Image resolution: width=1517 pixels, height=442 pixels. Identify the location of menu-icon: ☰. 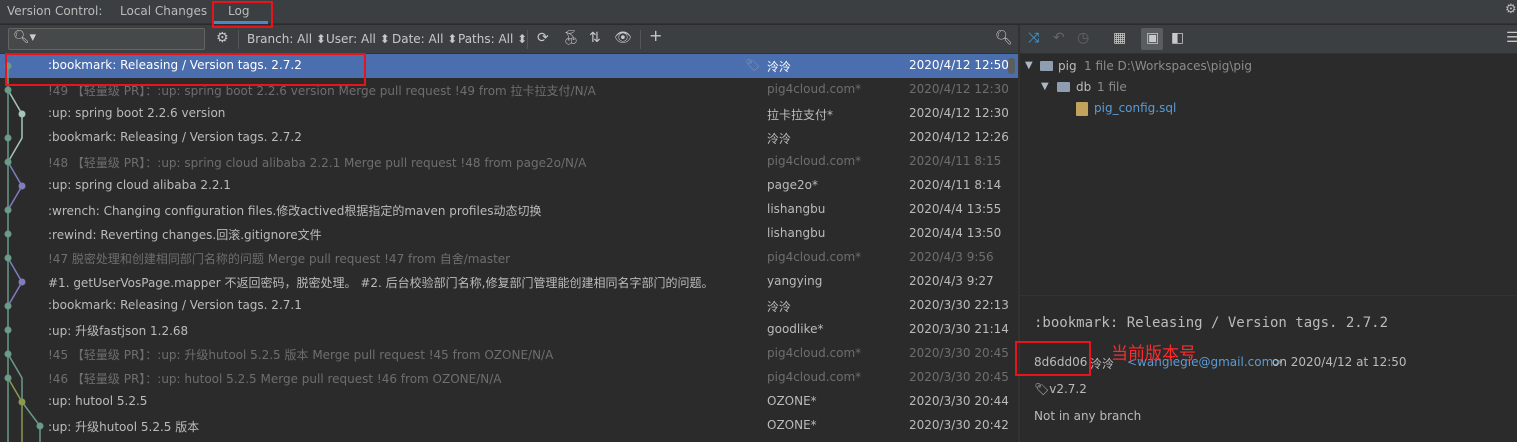
(1511, 38).